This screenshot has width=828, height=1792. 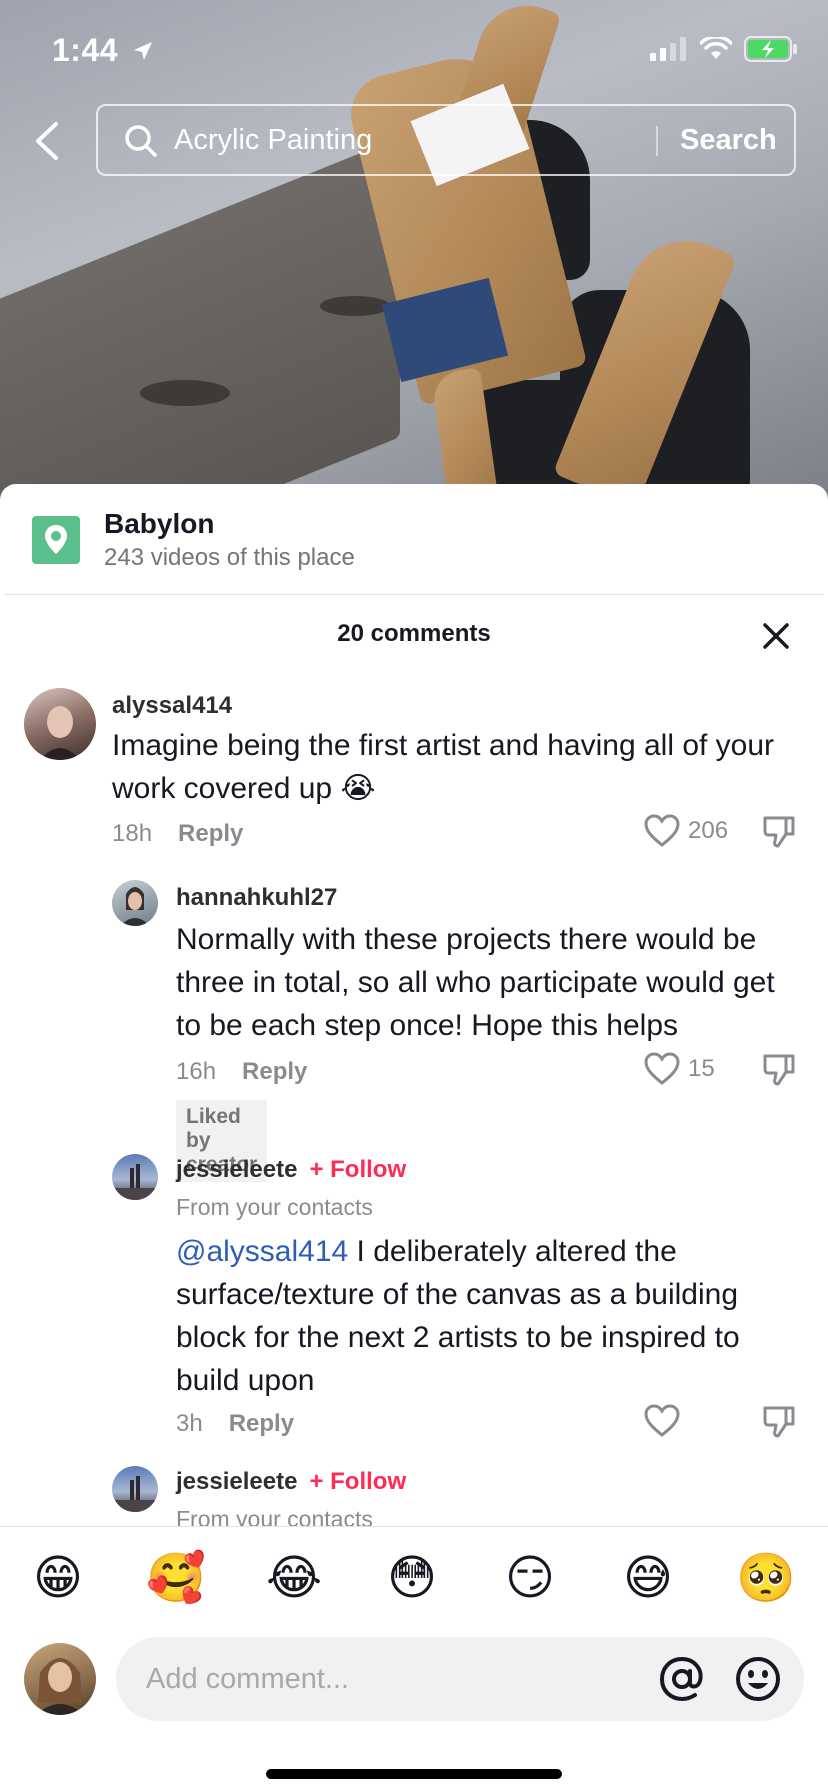 I want to click on cellular-signal-icon, so click(x=668, y=49).